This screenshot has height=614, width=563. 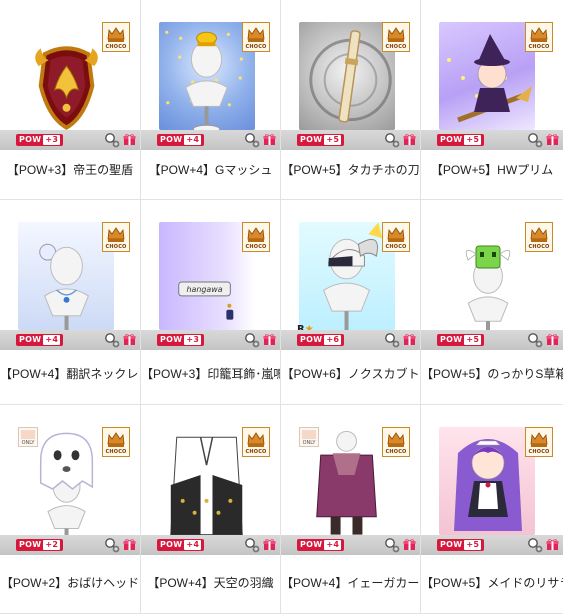 I want to click on item-card: CHOCO POW +4 【POW+4】天空の羽織, so click(x=211, y=509).